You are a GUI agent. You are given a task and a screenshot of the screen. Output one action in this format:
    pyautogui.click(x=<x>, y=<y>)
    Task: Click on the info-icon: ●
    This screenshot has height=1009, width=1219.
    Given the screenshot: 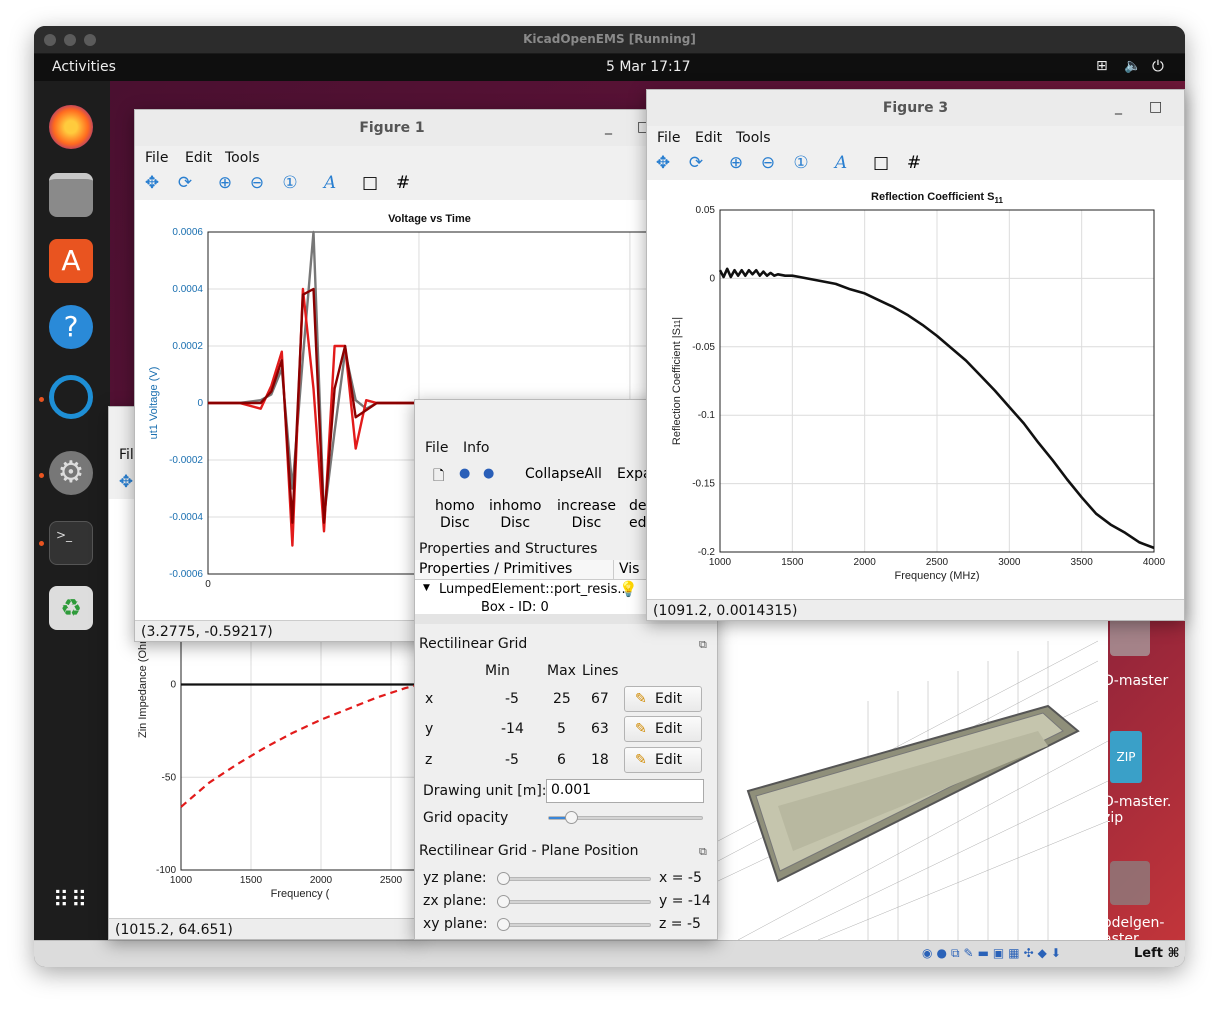 What is the action you would take?
    pyautogui.click(x=464, y=473)
    